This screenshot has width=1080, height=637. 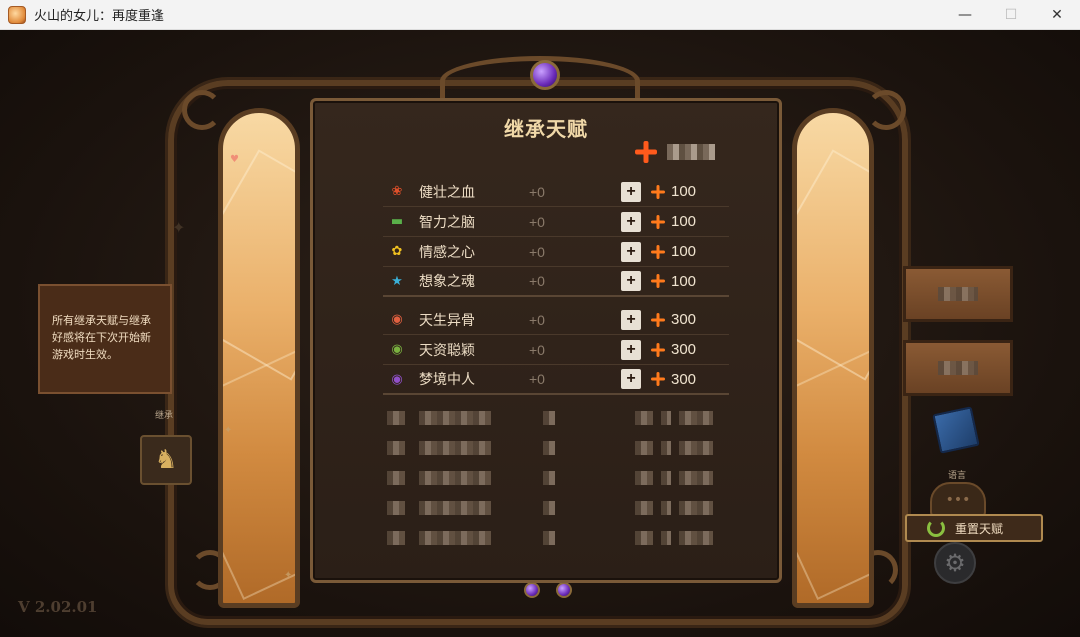 I want to click on talent-label: 智力之脑, so click(x=447, y=222).